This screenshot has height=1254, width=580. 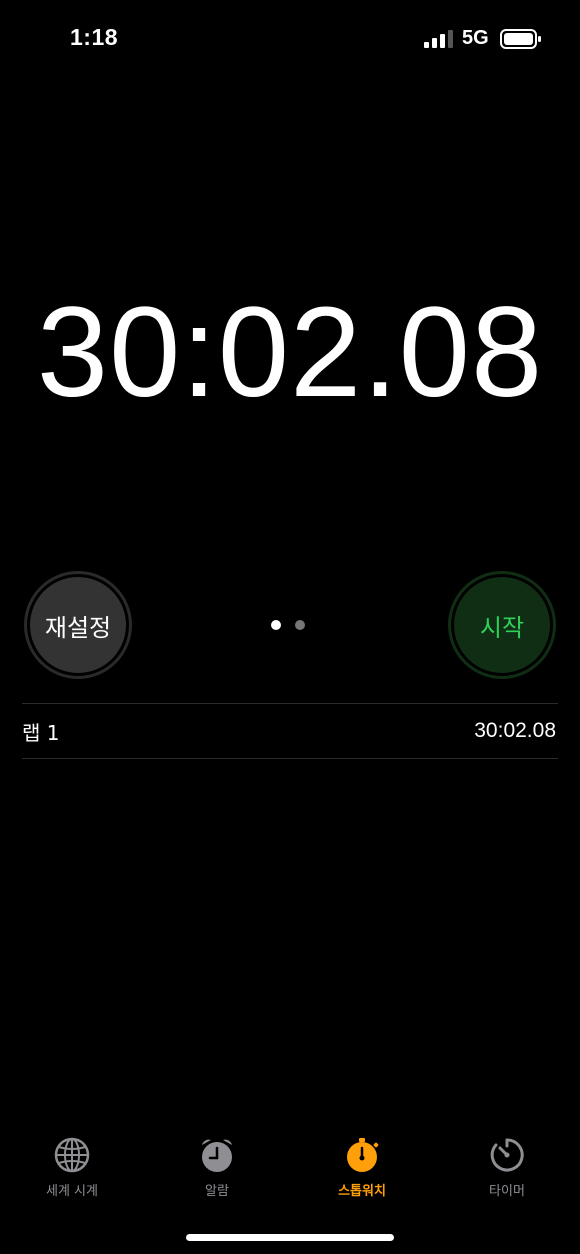 I want to click on status-time: 1:18, so click(x=94, y=37).